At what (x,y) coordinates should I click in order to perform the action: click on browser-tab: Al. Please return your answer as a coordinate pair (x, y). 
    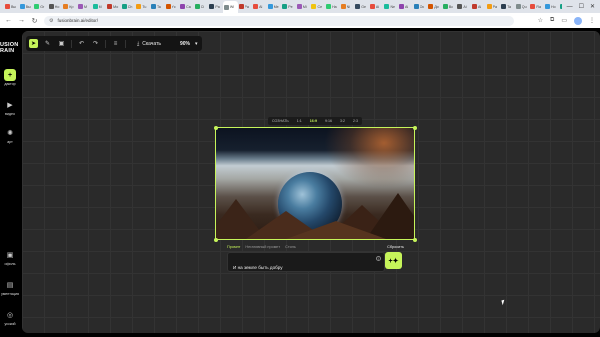
    Looking at the image, I should click on (259, 7).